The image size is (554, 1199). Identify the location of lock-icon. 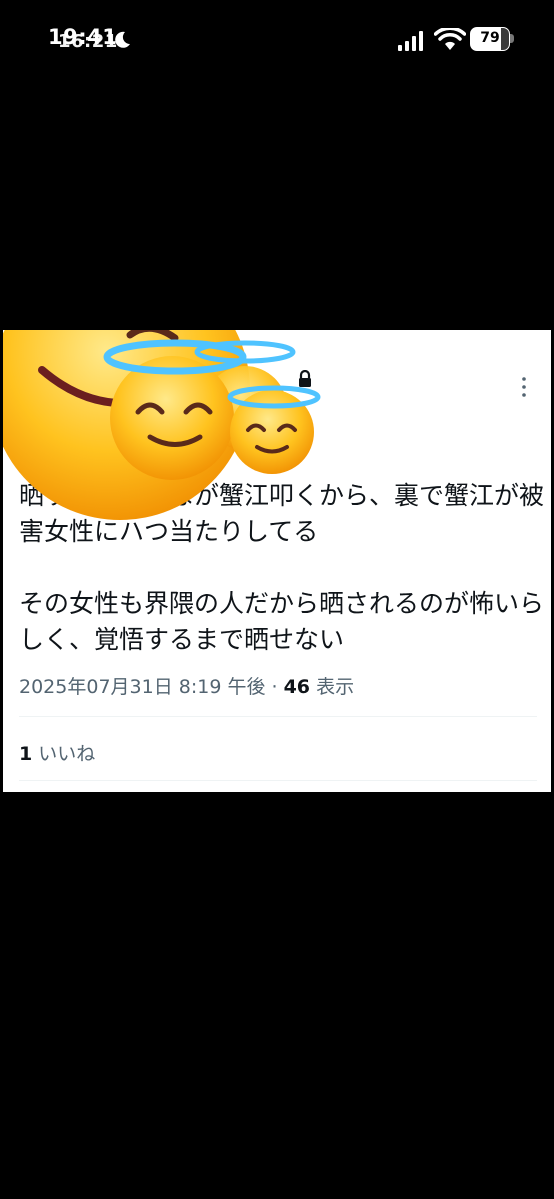
(305, 378).